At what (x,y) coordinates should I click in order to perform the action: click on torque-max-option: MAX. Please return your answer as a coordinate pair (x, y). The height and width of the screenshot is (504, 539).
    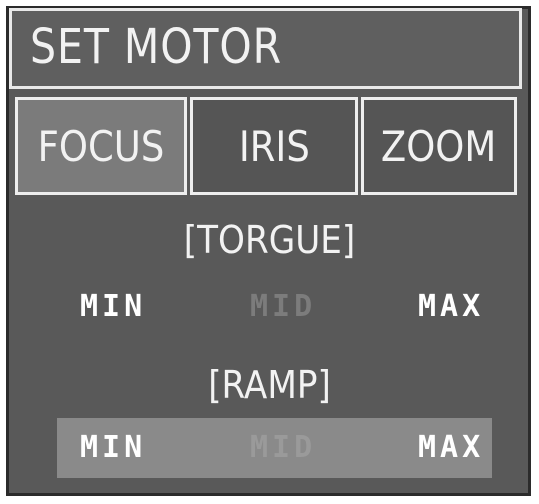
    Looking at the image, I should click on (451, 306).